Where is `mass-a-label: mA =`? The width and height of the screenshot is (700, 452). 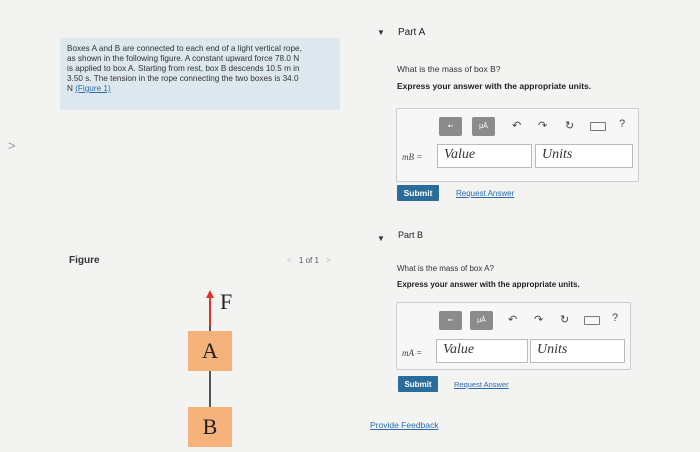 mass-a-label: mA = is located at coordinates (412, 353).